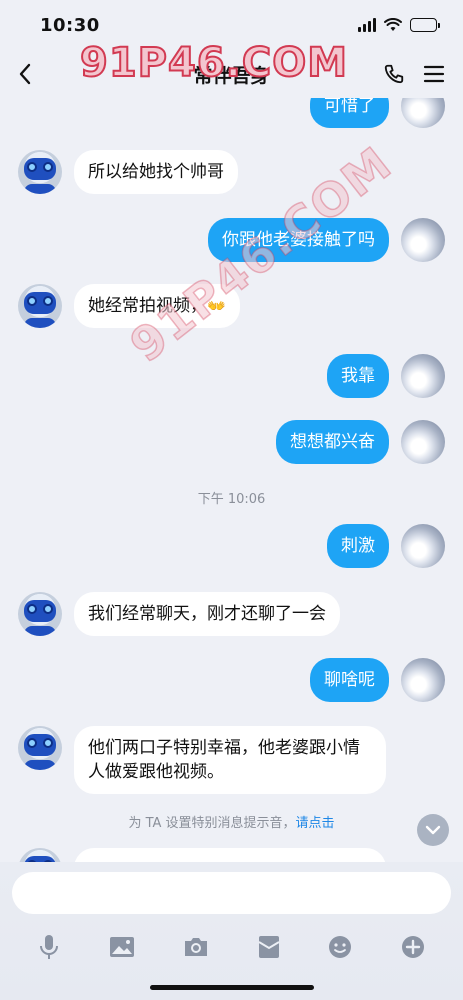 This screenshot has height=1000, width=463. I want to click on message-row: 所以给她找个帅哥, so click(231, 174).